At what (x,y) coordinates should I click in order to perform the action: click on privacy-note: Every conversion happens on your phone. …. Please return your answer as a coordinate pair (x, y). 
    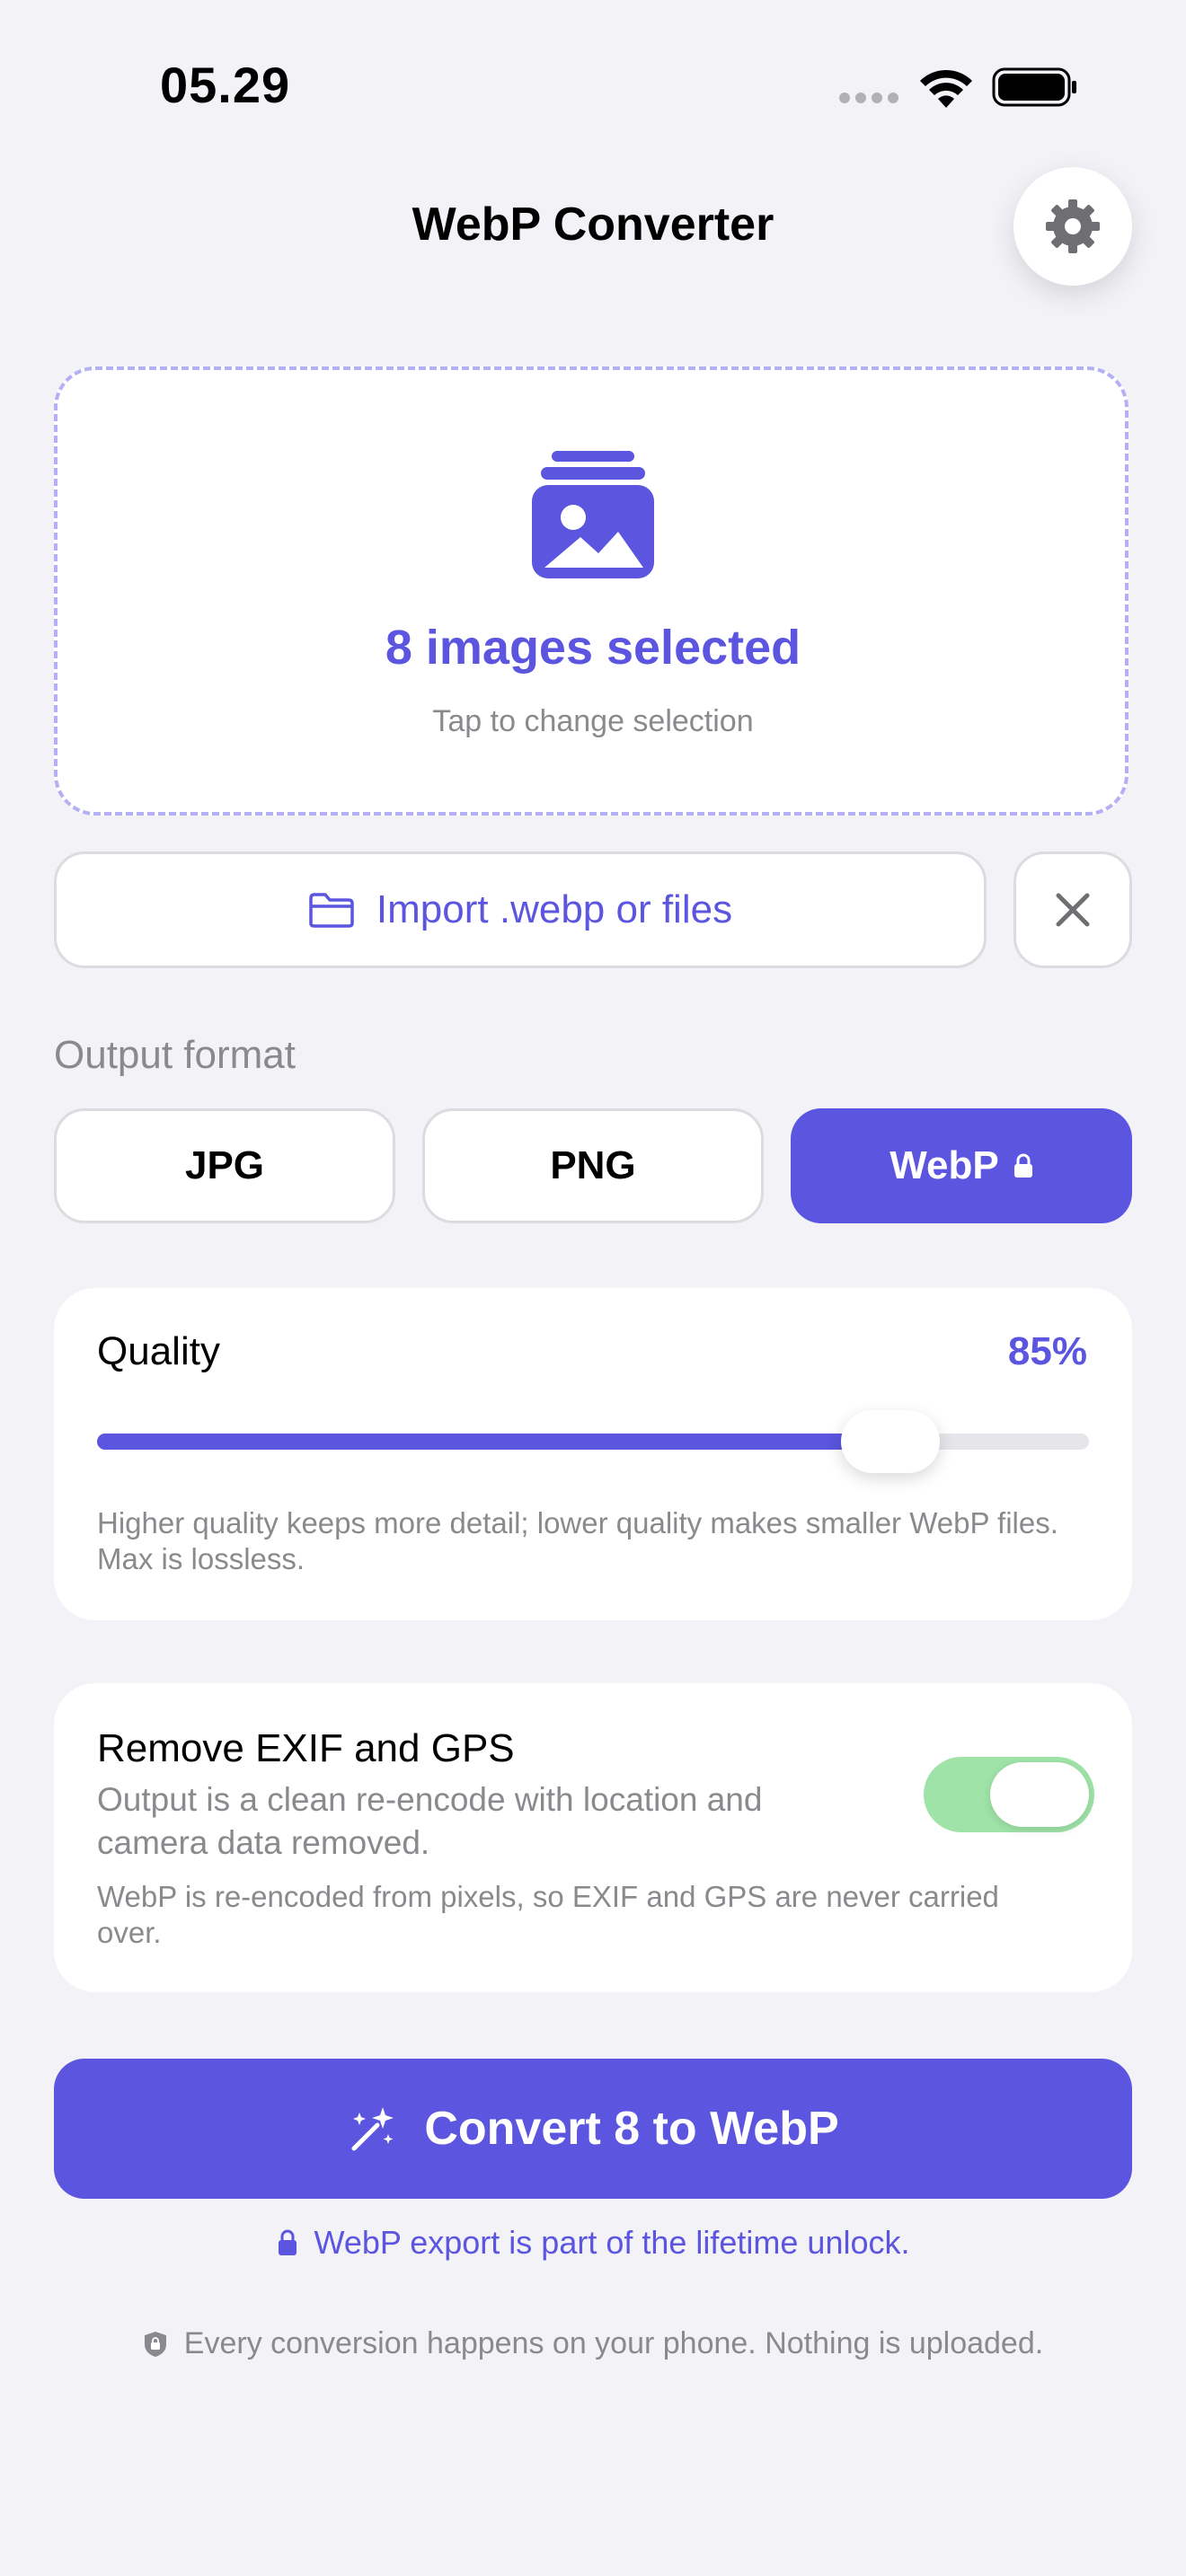
    Looking at the image, I should click on (593, 2343).